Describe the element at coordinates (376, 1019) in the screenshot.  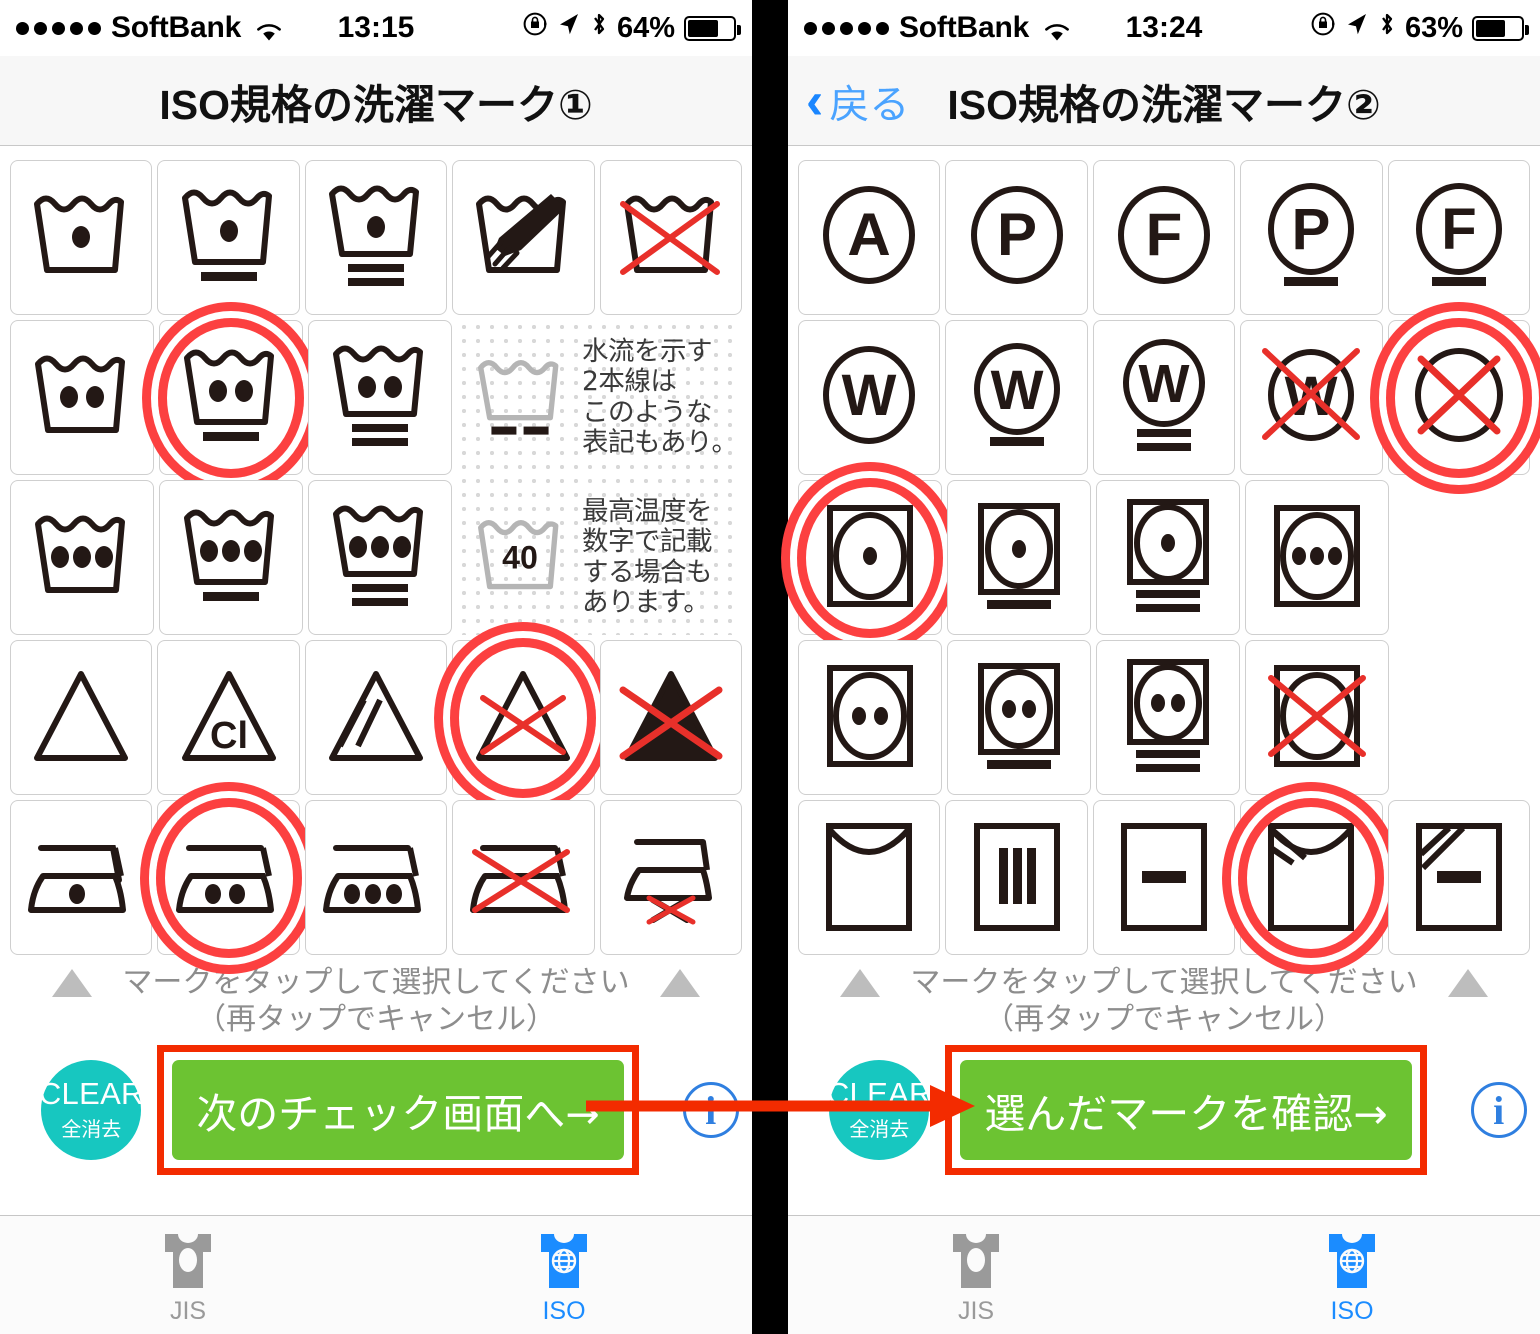
I see `instruction-line-2: （再タップでキャンセル）` at that location.